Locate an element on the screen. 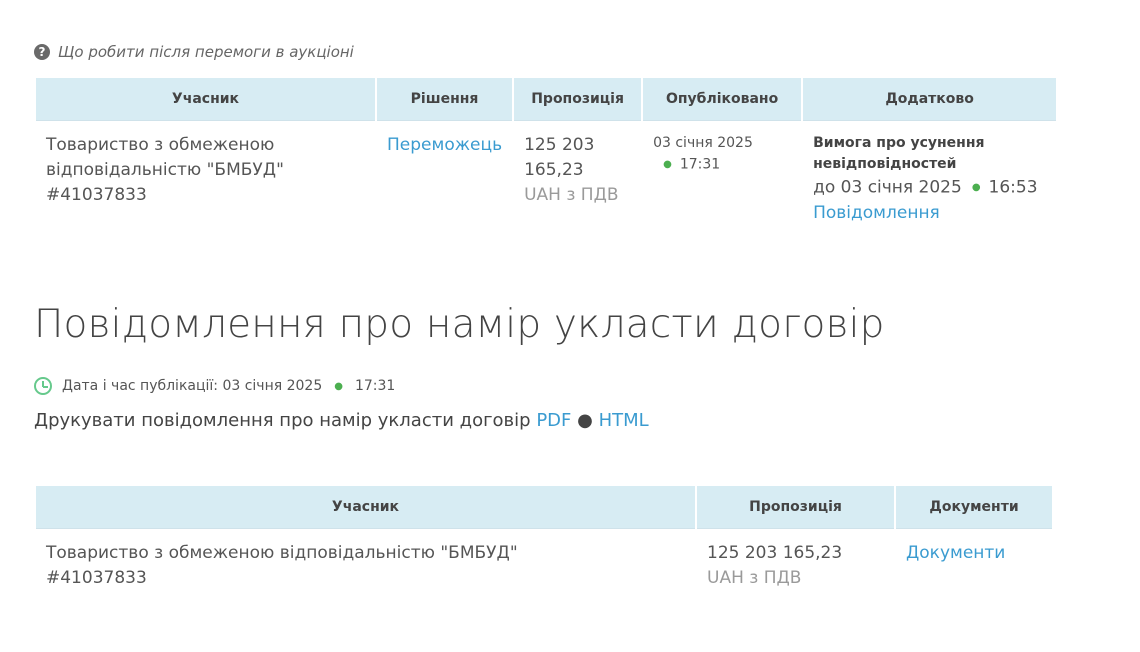 Image resolution: width=1140 pixels, height=652 pixels. contract-table-header: Учасник Пропозиція Документи is located at coordinates (544, 507).